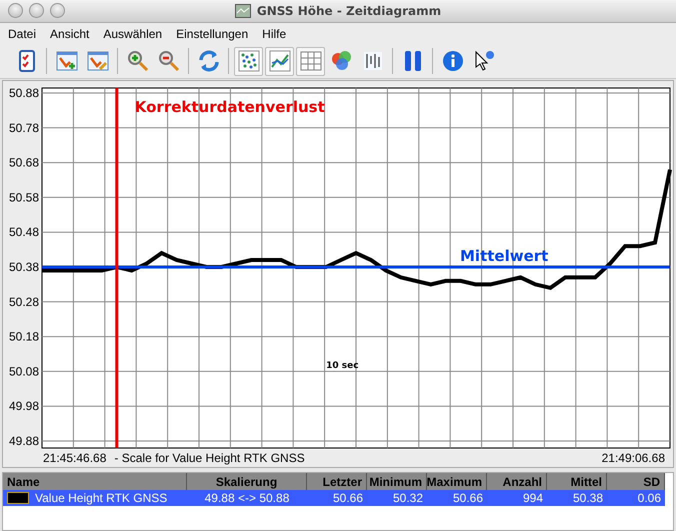 The width and height of the screenshot is (676, 531). Describe the element at coordinates (242, 11) in the screenshot. I see `chart-app-icon` at that location.